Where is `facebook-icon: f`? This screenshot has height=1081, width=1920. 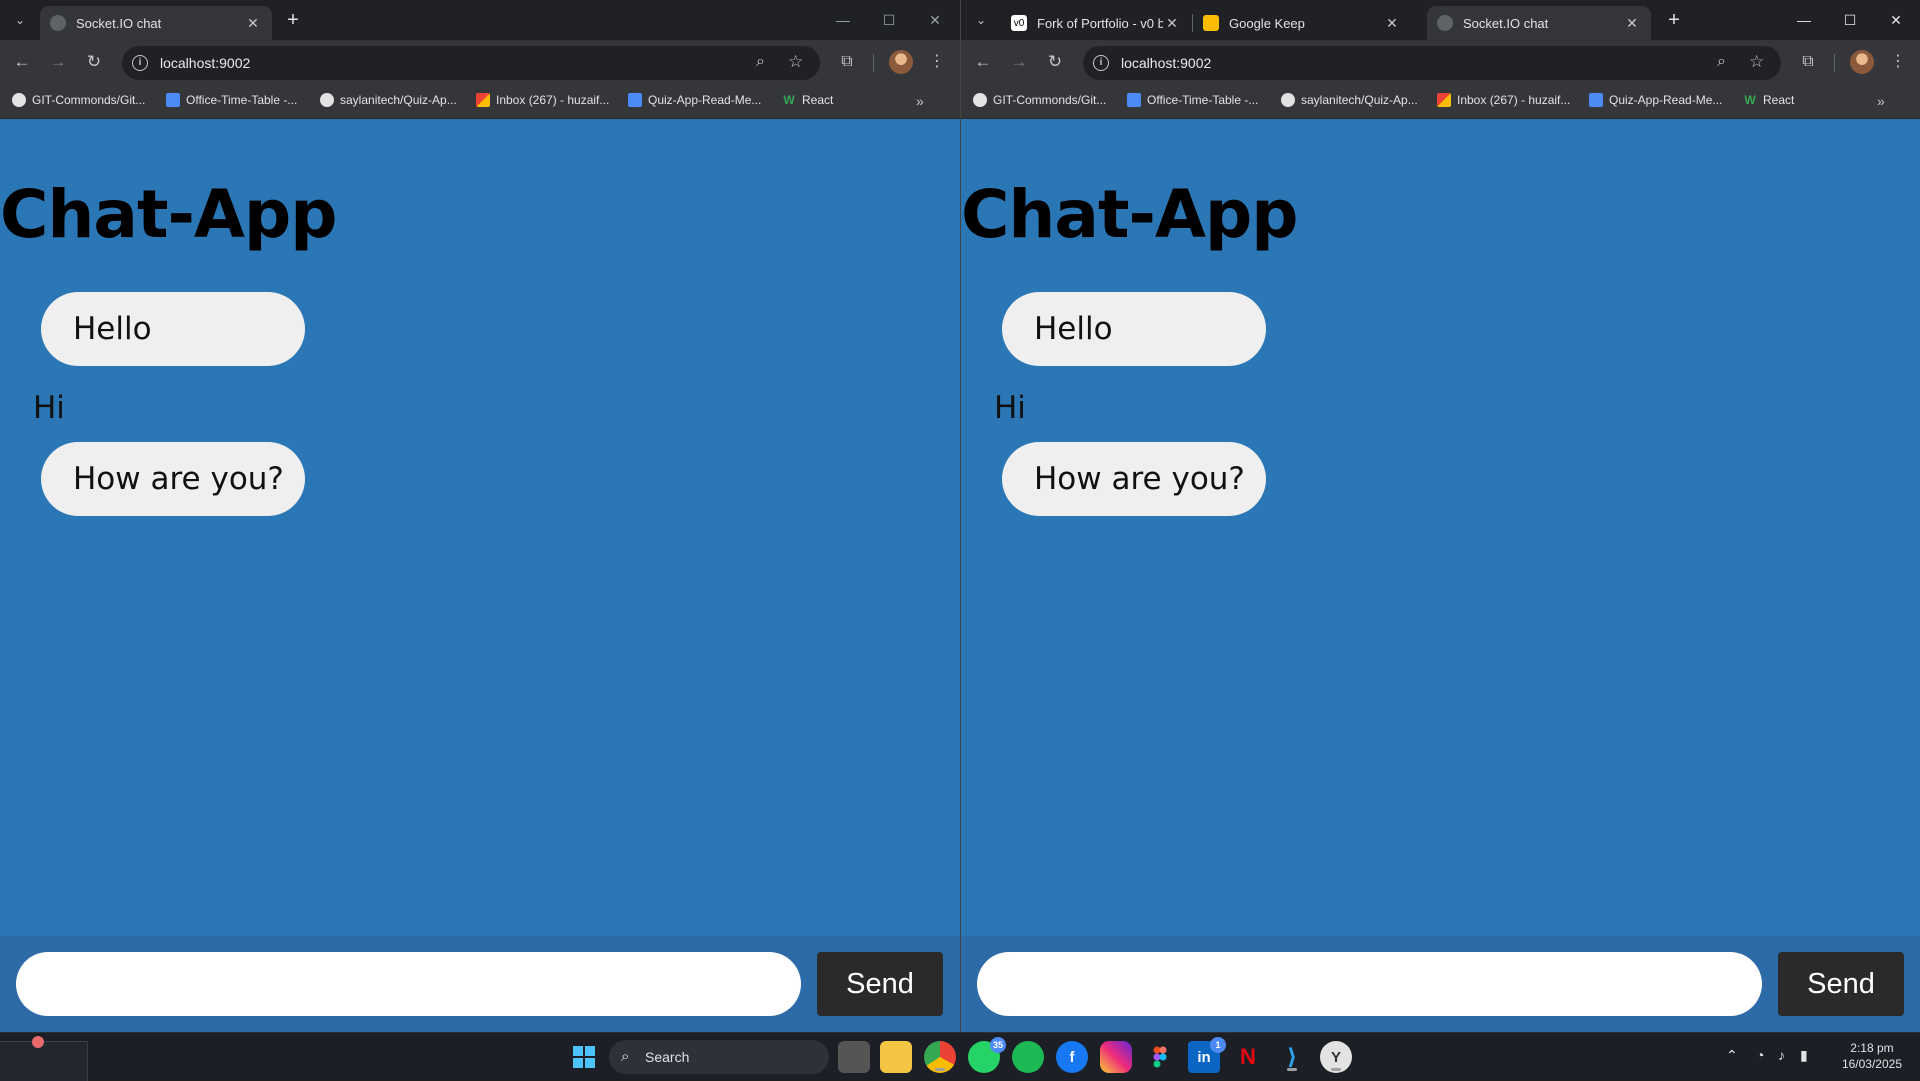 facebook-icon: f is located at coordinates (1072, 1057).